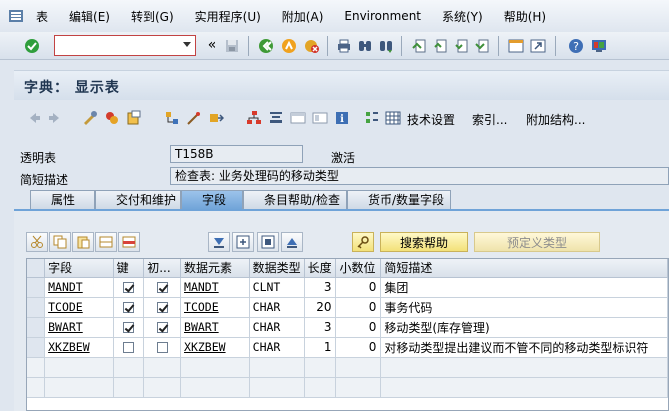 This screenshot has width=669, height=411. Describe the element at coordinates (106, 242) in the screenshot. I see `insert-row-button` at that location.